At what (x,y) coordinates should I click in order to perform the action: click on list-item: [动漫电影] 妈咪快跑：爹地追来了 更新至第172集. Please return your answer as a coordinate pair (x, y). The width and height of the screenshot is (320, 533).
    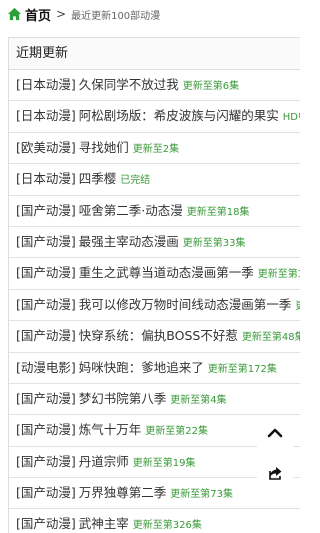
    Looking at the image, I should click on (154, 368).